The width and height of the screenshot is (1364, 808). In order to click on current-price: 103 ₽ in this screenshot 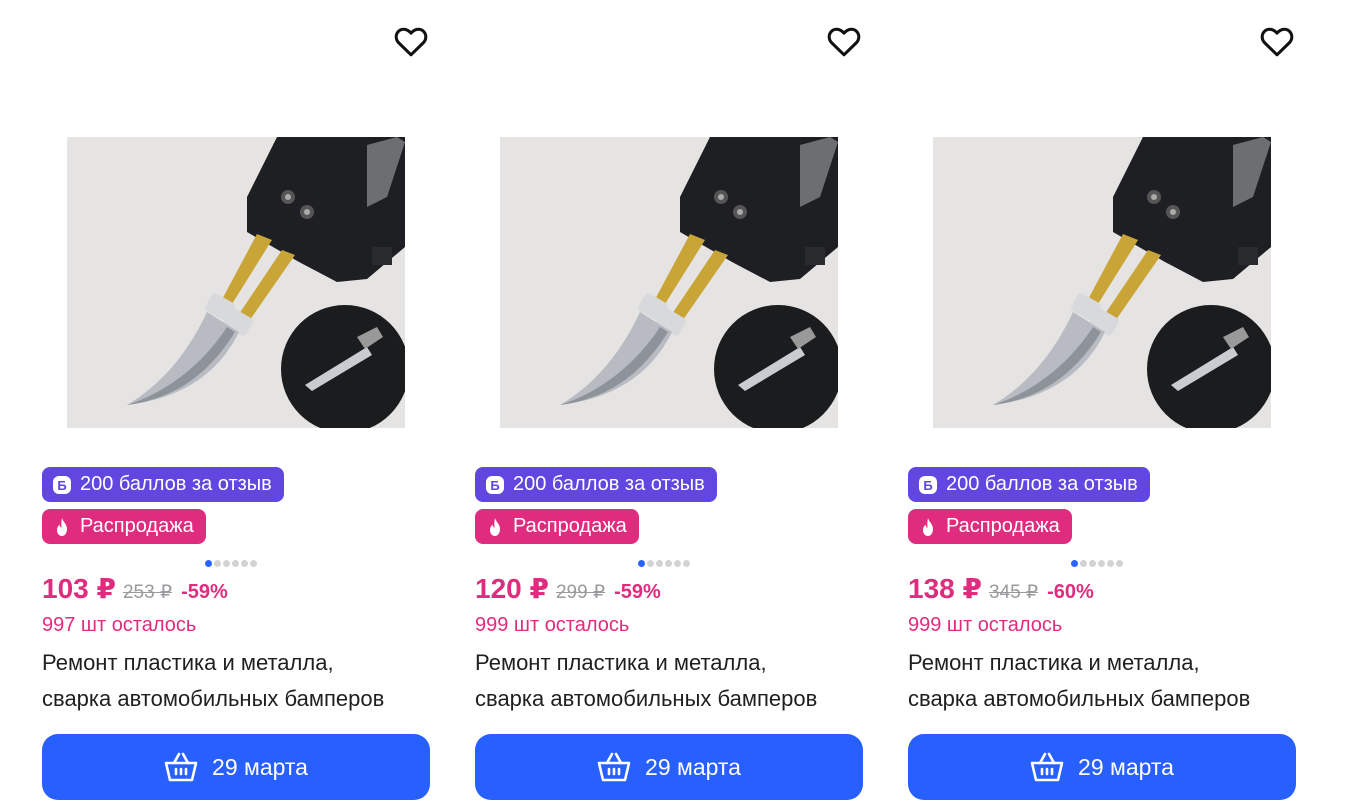, I will do `click(79, 588)`.